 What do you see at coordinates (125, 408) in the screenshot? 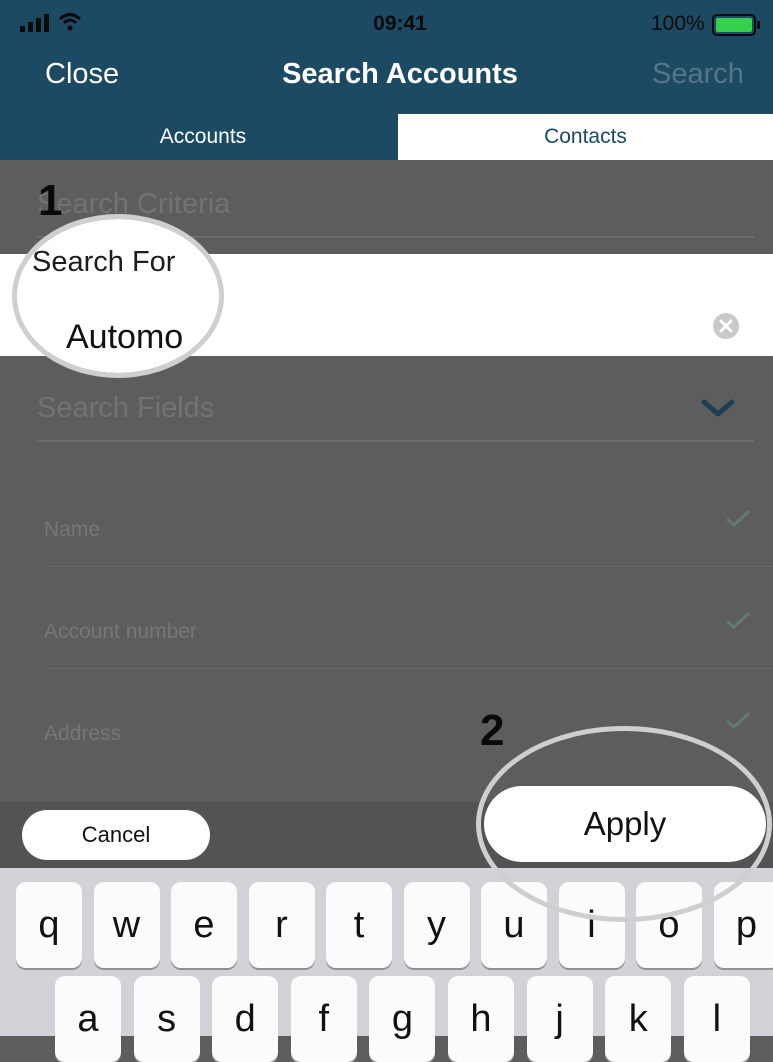
I see `search-fields-heading: Search Fields` at bounding box center [125, 408].